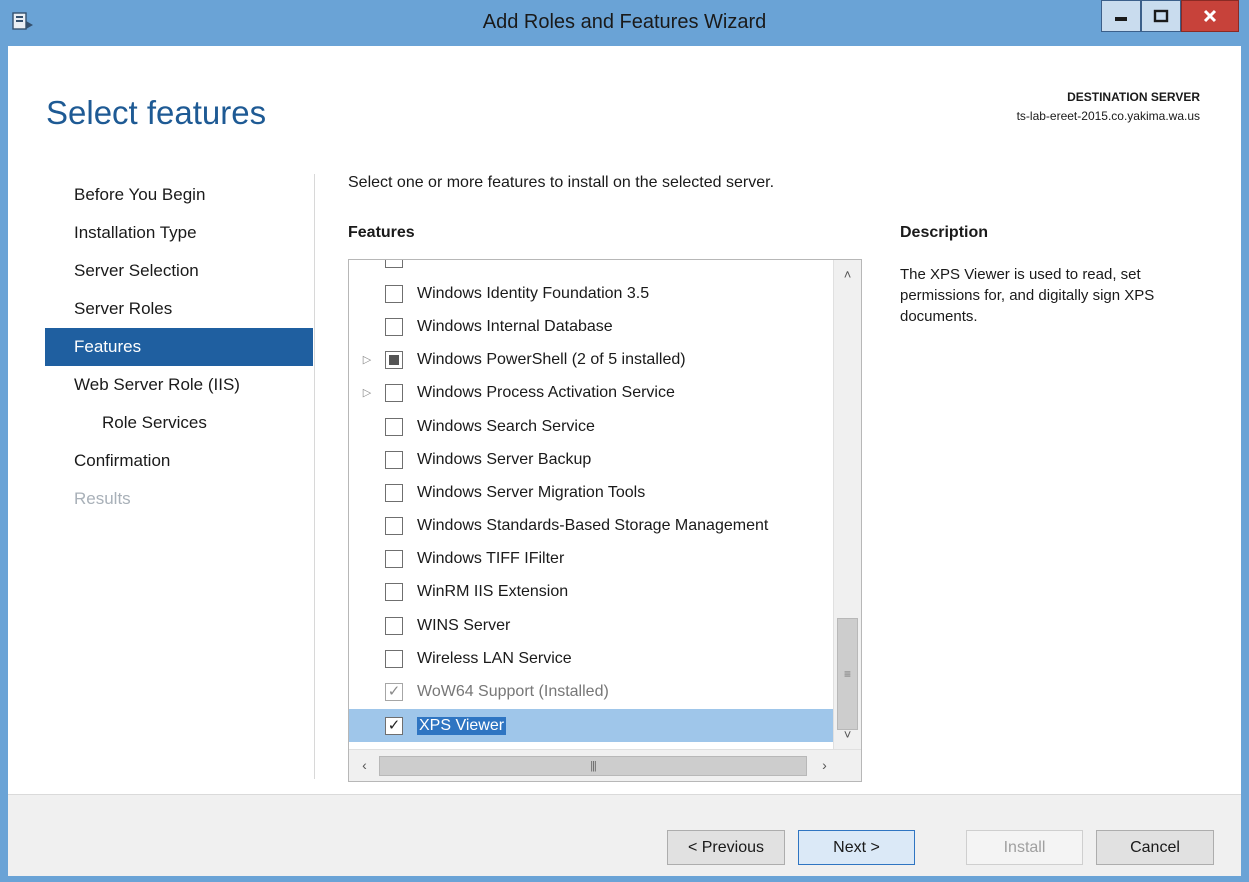 This screenshot has height=882, width=1249. What do you see at coordinates (1121, 16) in the screenshot?
I see `minimize-button` at bounding box center [1121, 16].